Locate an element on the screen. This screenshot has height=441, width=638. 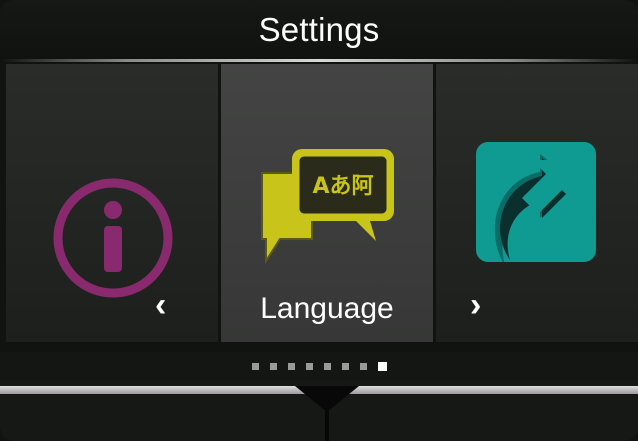
title-bar: Settings is located at coordinates (319, 31).